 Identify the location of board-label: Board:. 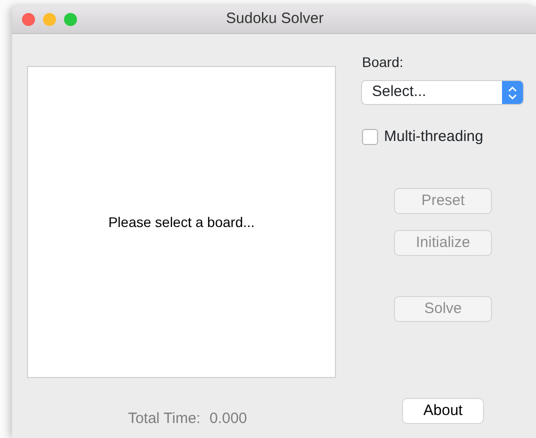
(383, 62).